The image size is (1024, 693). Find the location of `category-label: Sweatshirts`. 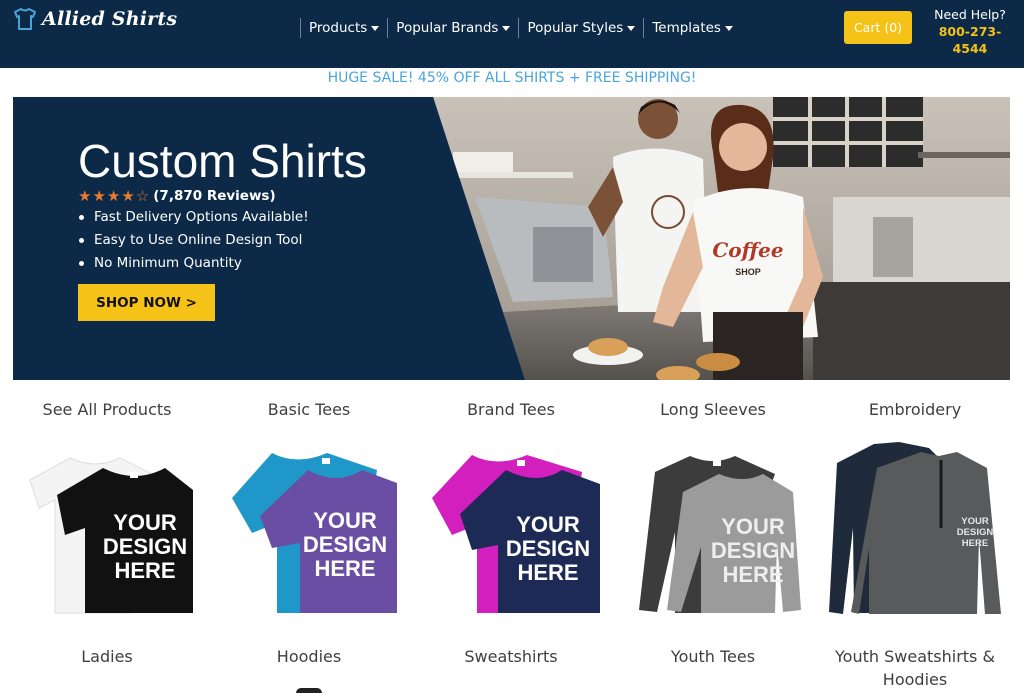

category-label: Sweatshirts is located at coordinates (511, 656).